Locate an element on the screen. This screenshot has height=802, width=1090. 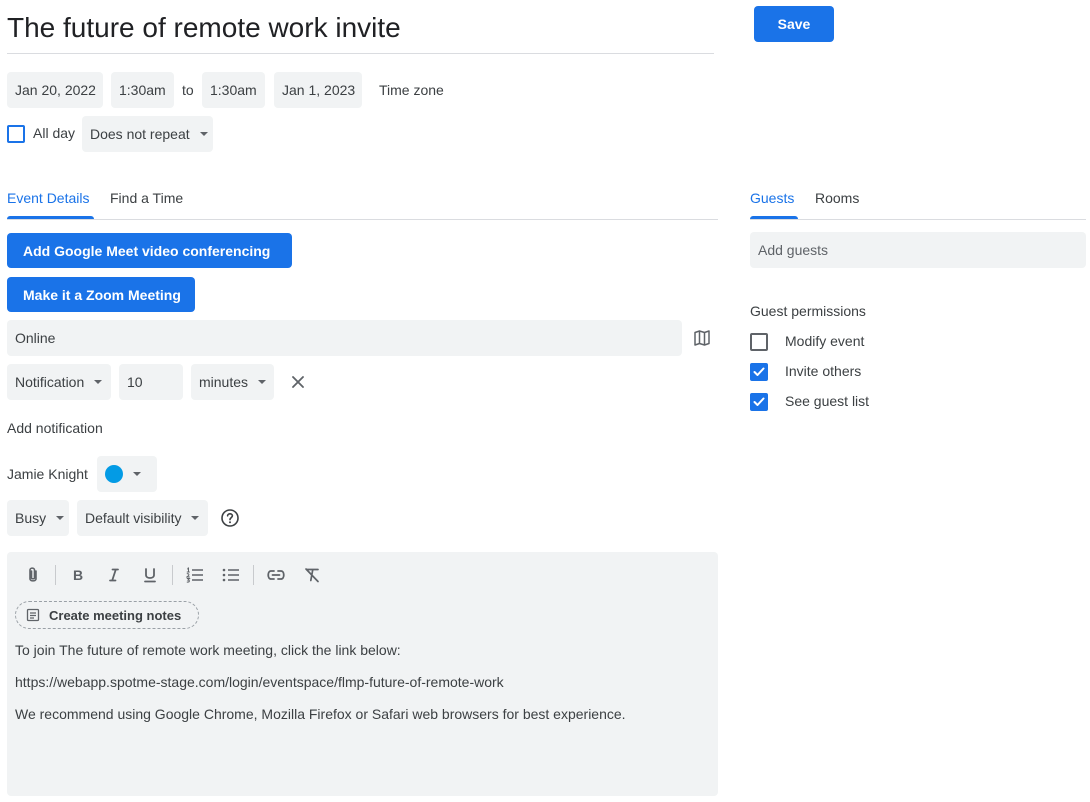
start-date-picker: Jan 20, 2022 is located at coordinates (55, 90).